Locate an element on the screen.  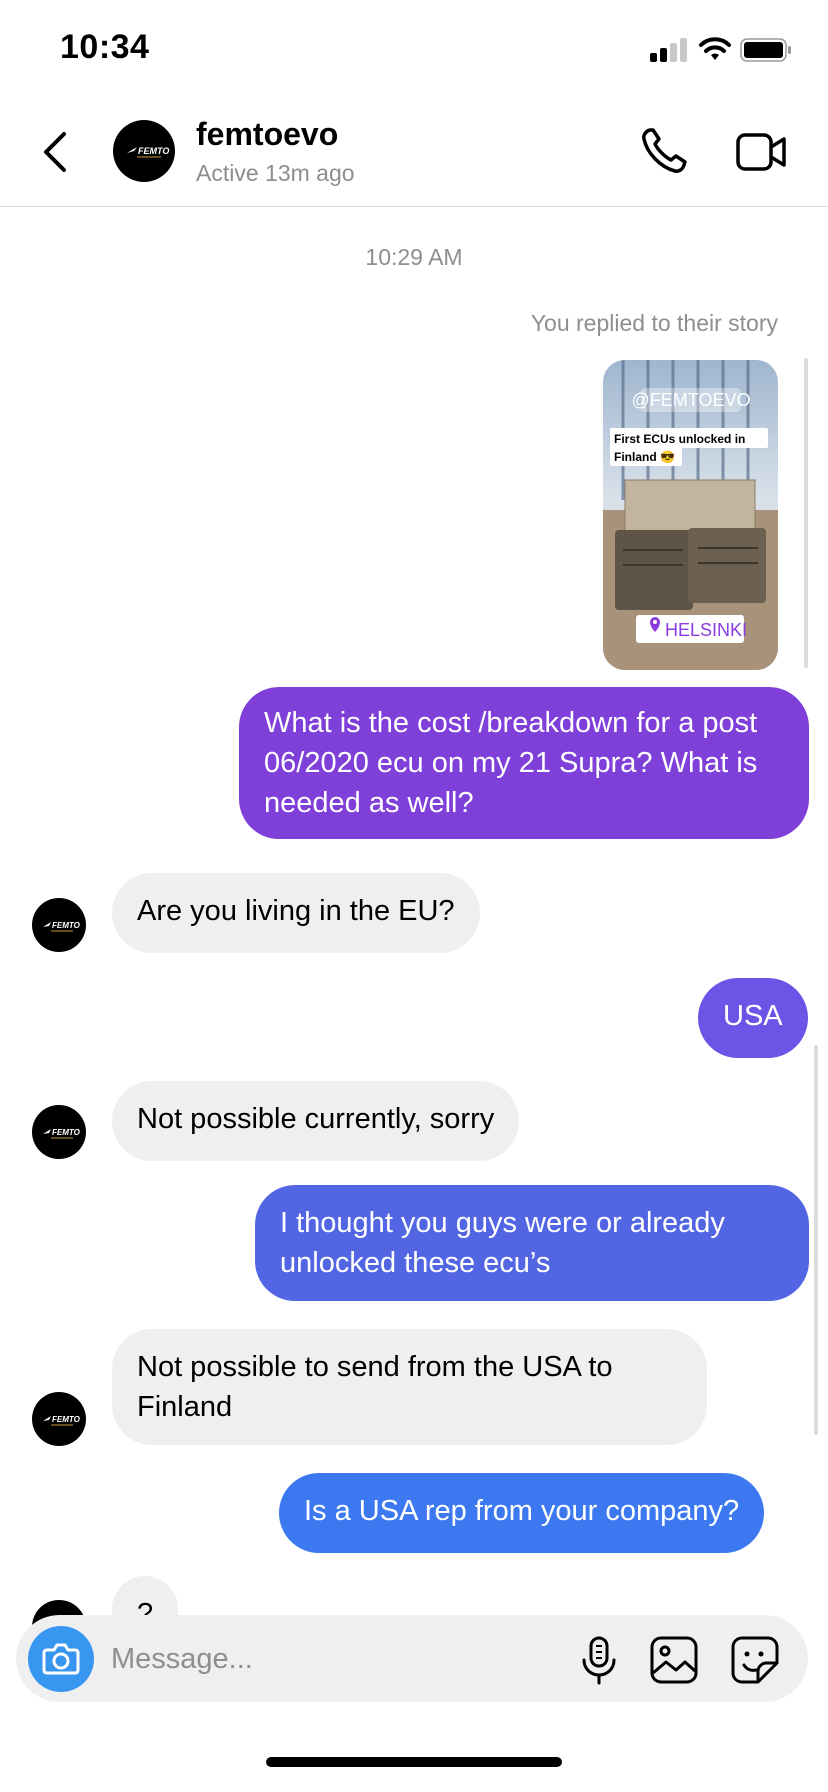
message-composer is located at coordinates (412, 1658).